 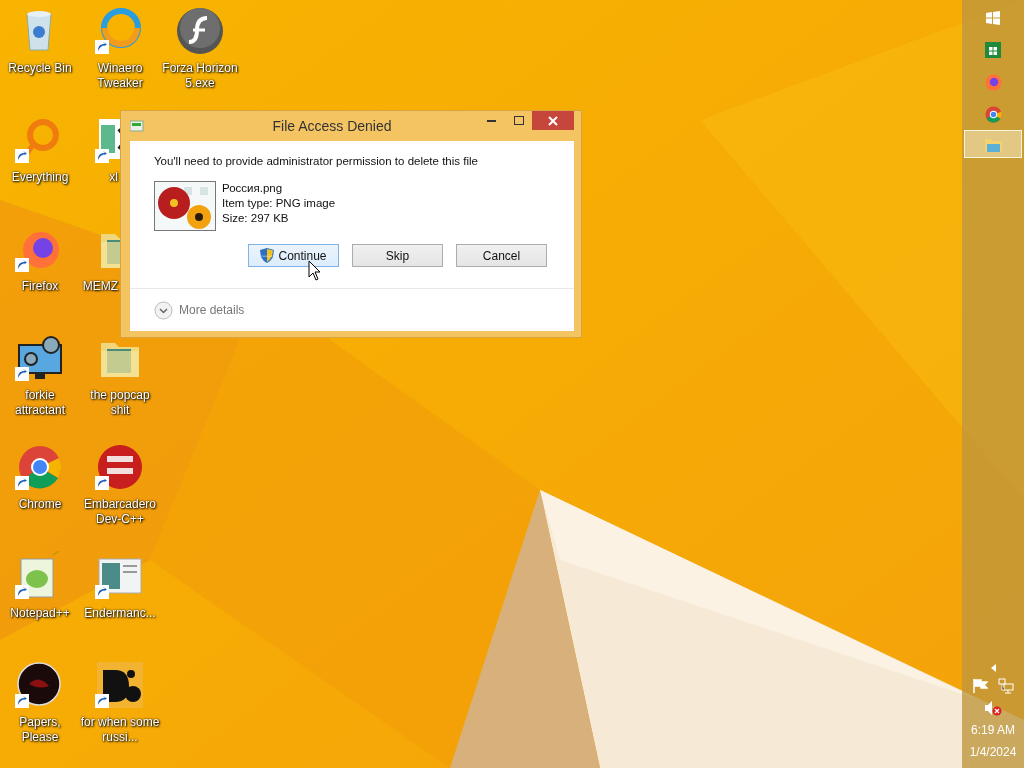 I want to click on chevron-down-icon, so click(x=163, y=310).